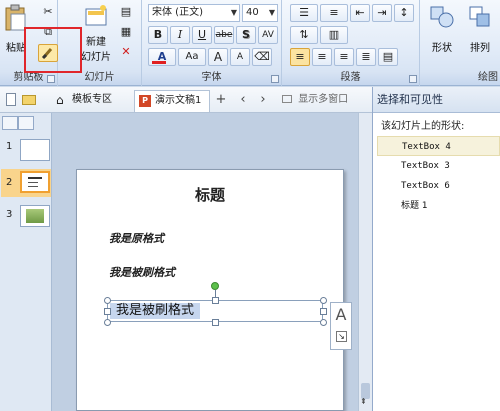 Image resolution: width=500 pixels, height=411 pixels. I want to click on selection-pane-title: 选择和可见性, so click(436, 100).